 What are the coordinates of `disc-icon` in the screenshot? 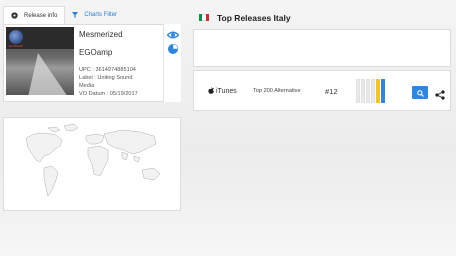 It's located at (14, 15).